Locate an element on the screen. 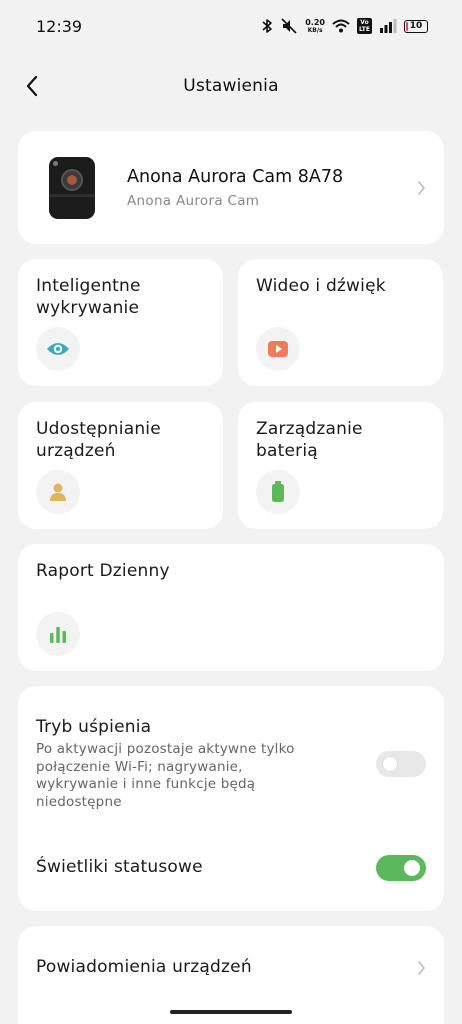 The height and width of the screenshot is (1024, 462). tile-device-sharing: Udostępnianie urządzeń is located at coordinates (120, 465).